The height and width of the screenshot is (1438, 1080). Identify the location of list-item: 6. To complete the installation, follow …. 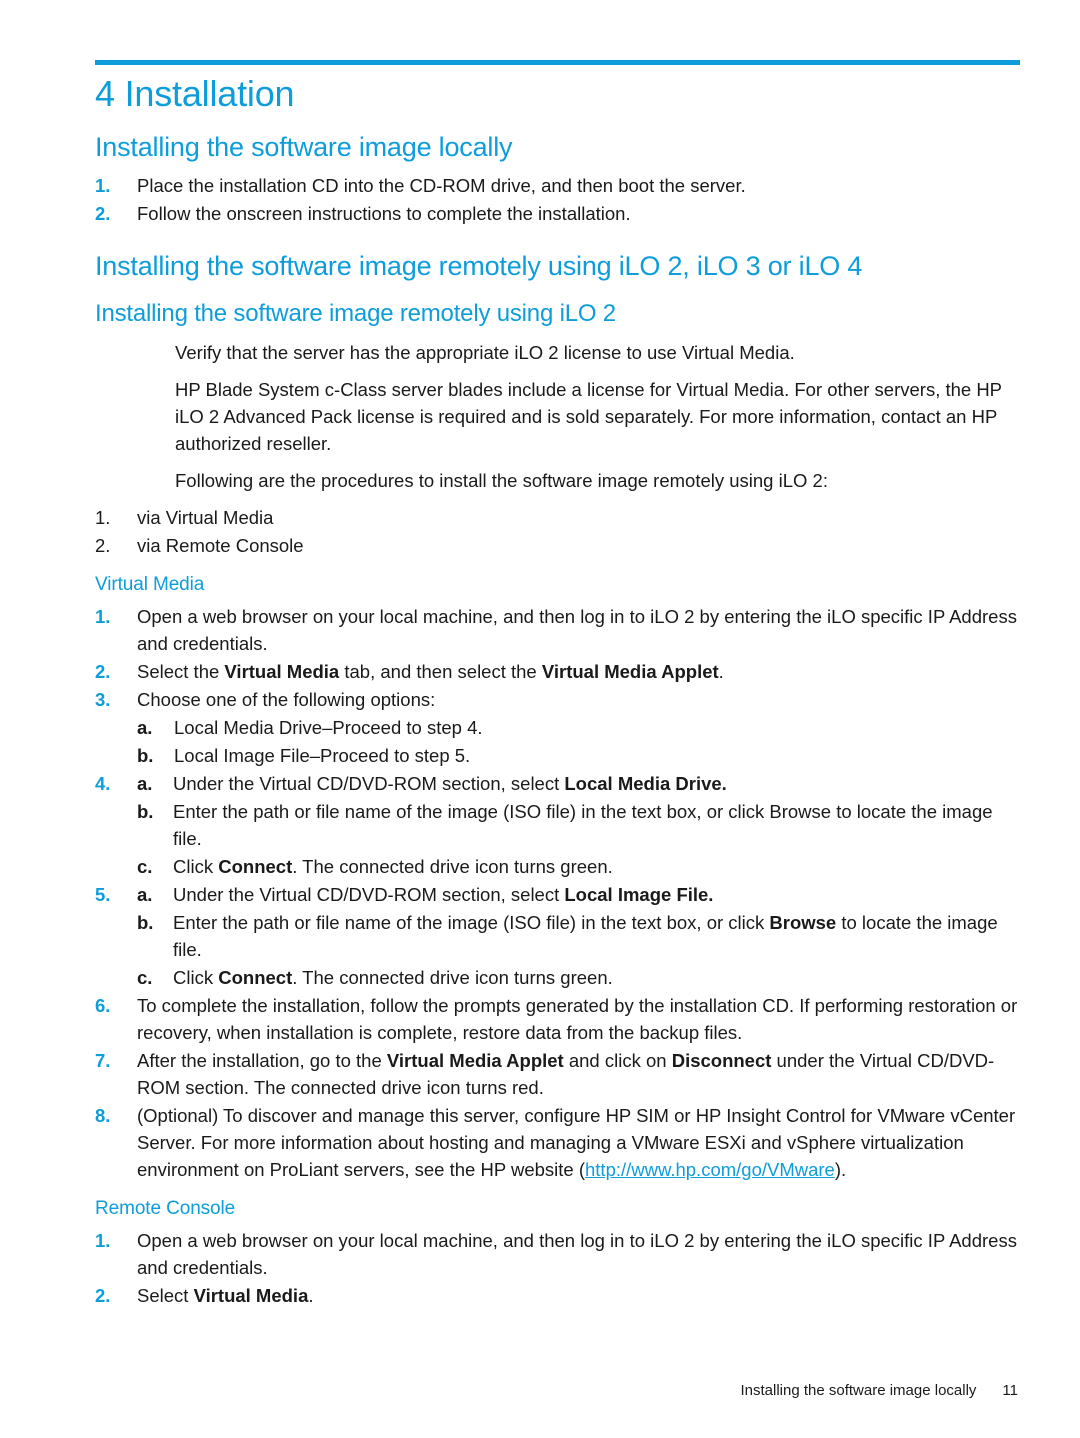
(557, 1019).